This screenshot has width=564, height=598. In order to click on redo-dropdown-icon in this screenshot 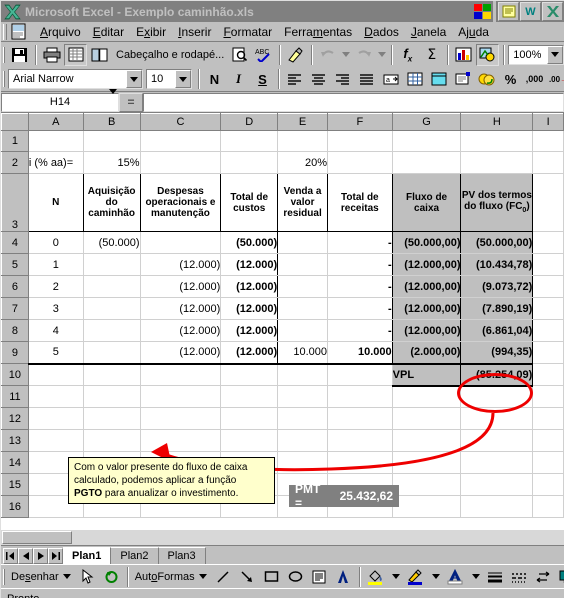, I will do `click(381, 55)`.